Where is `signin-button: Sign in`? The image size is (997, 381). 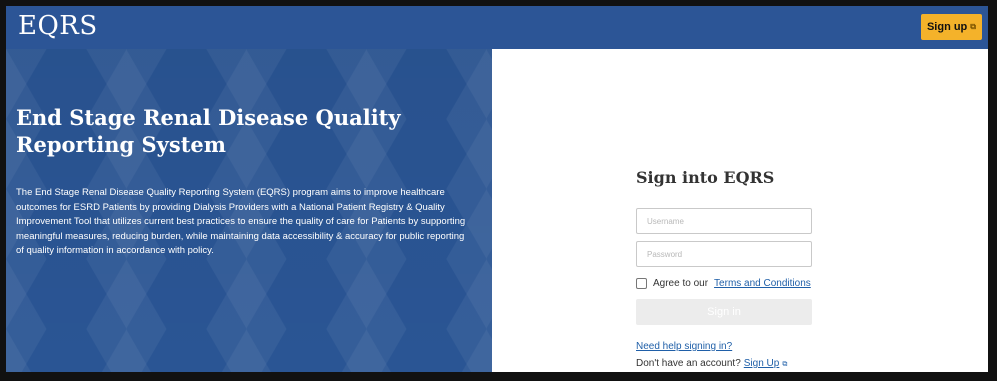 signin-button: Sign in is located at coordinates (724, 312).